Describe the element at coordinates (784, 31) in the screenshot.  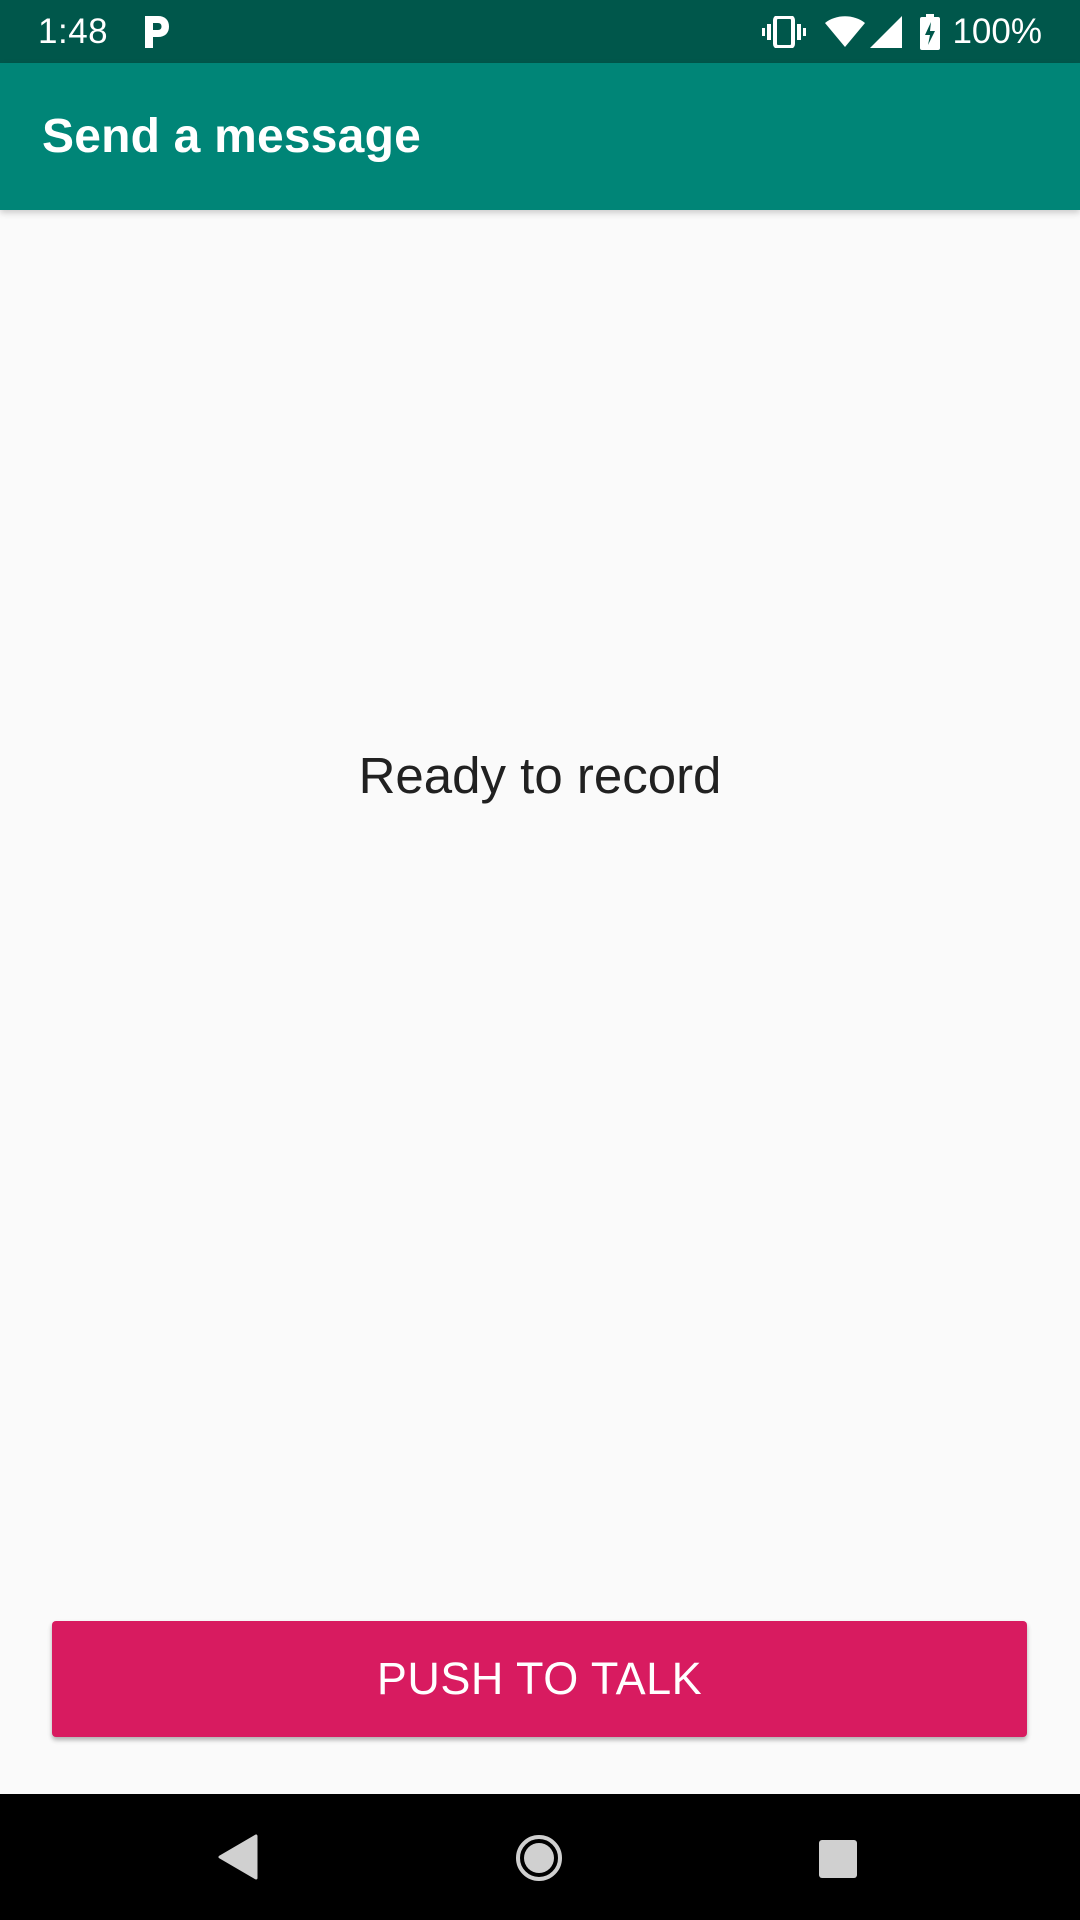
I see `vibrate-icon` at that location.